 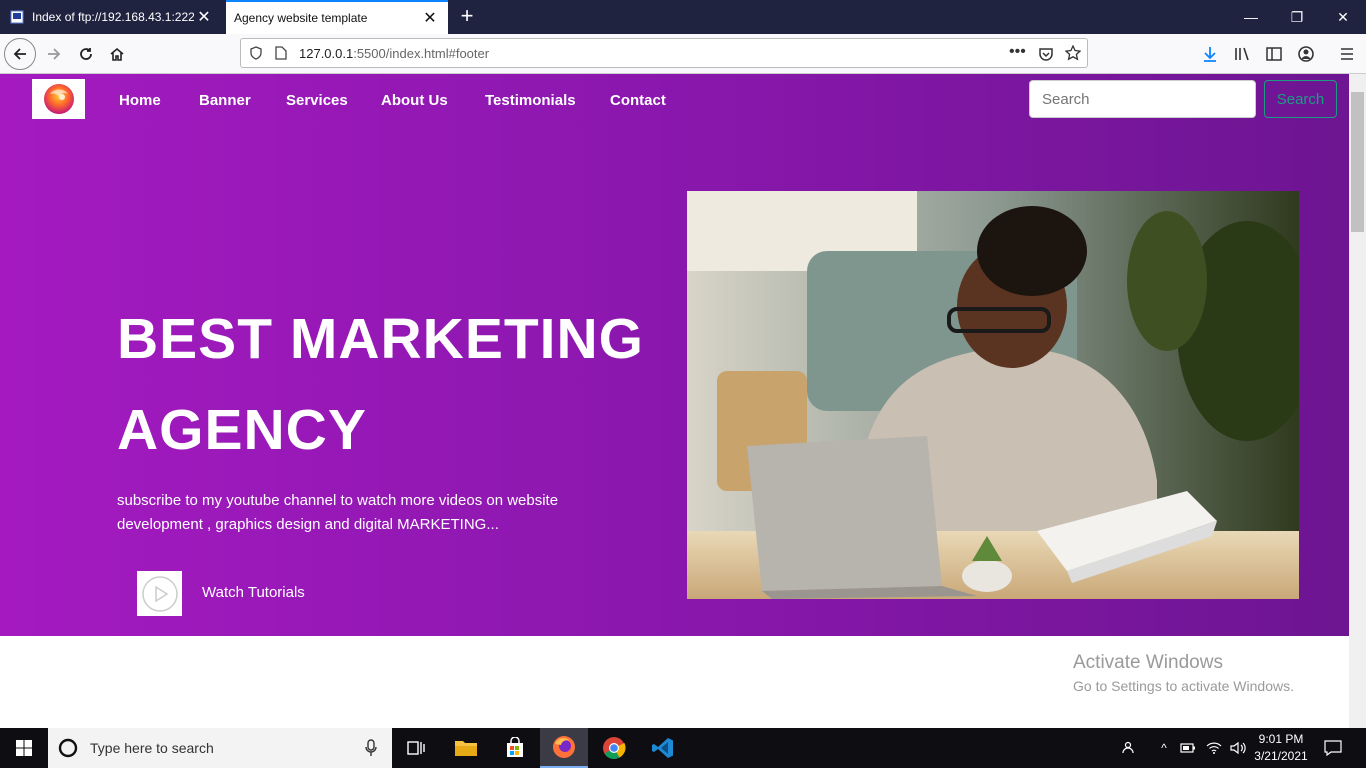 I want to click on fox-logo-icon, so click(x=58, y=99).